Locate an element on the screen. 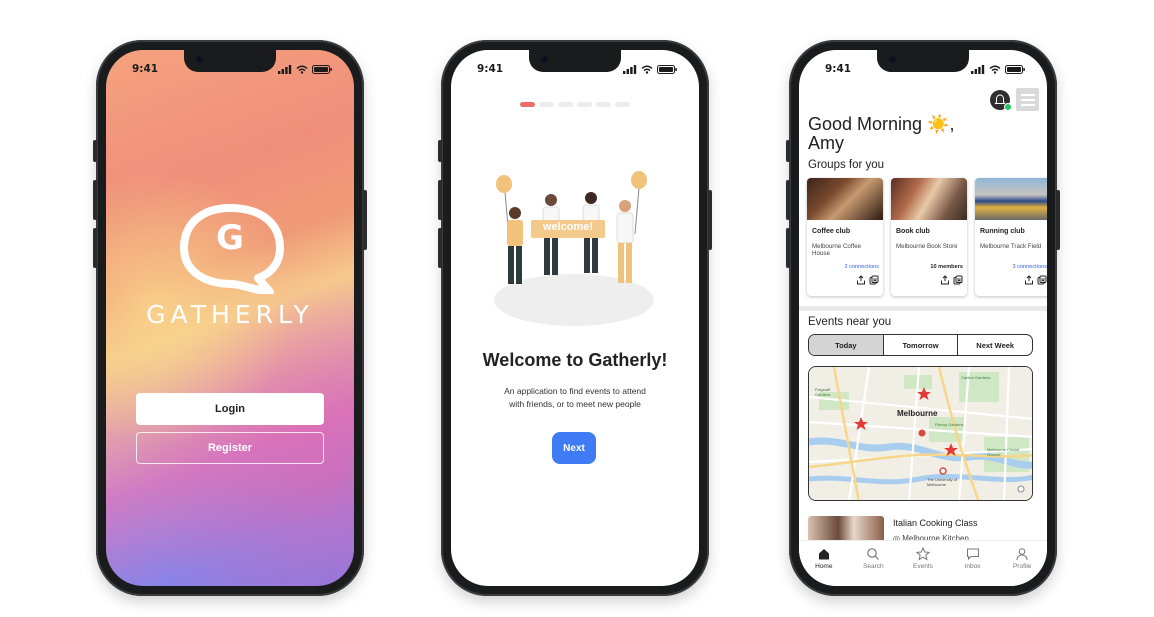  nav-home: Home is located at coordinates (824, 566).